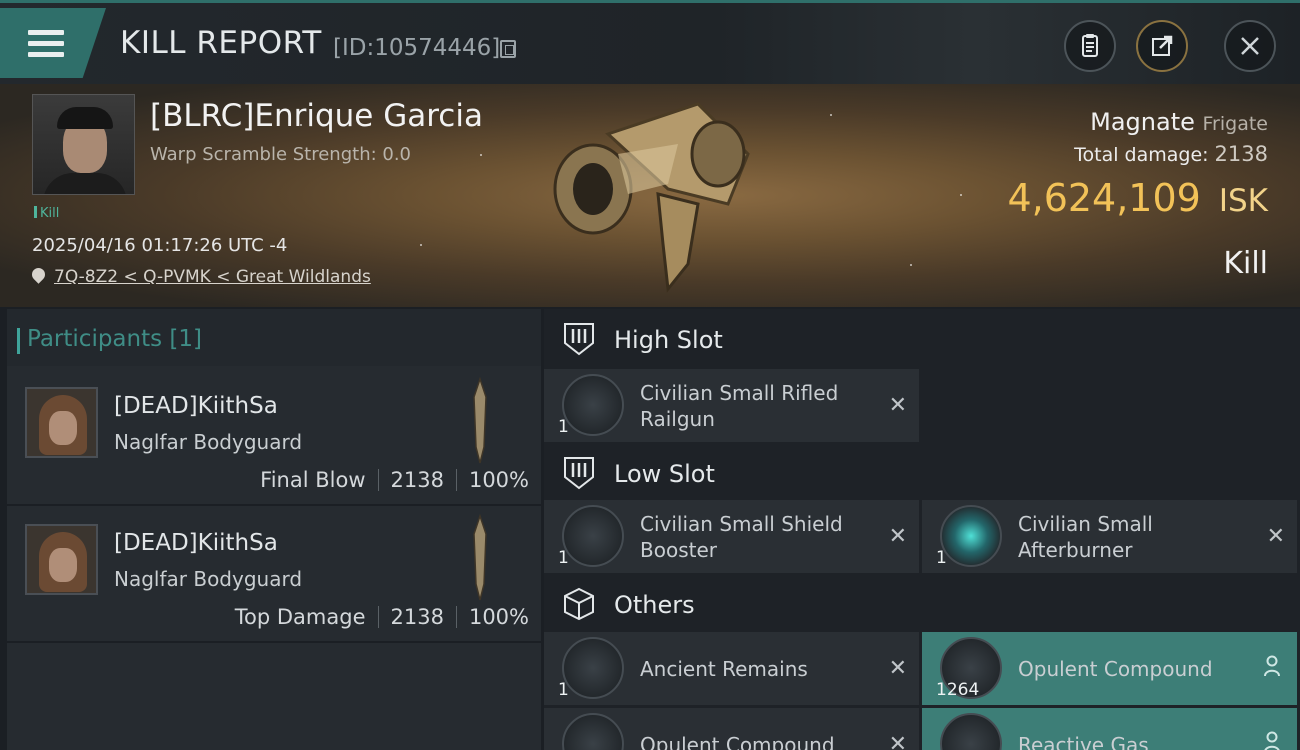 The width and height of the screenshot is (1300, 750). What do you see at coordinates (654, 605) in the screenshot?
I see `others-label: Others` at bounding box center [654, 605].